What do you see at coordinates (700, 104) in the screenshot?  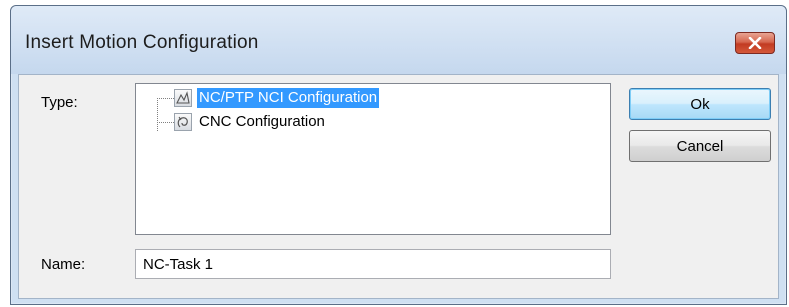 I see `ok-button: Ok` at bounding box center [700, 104].